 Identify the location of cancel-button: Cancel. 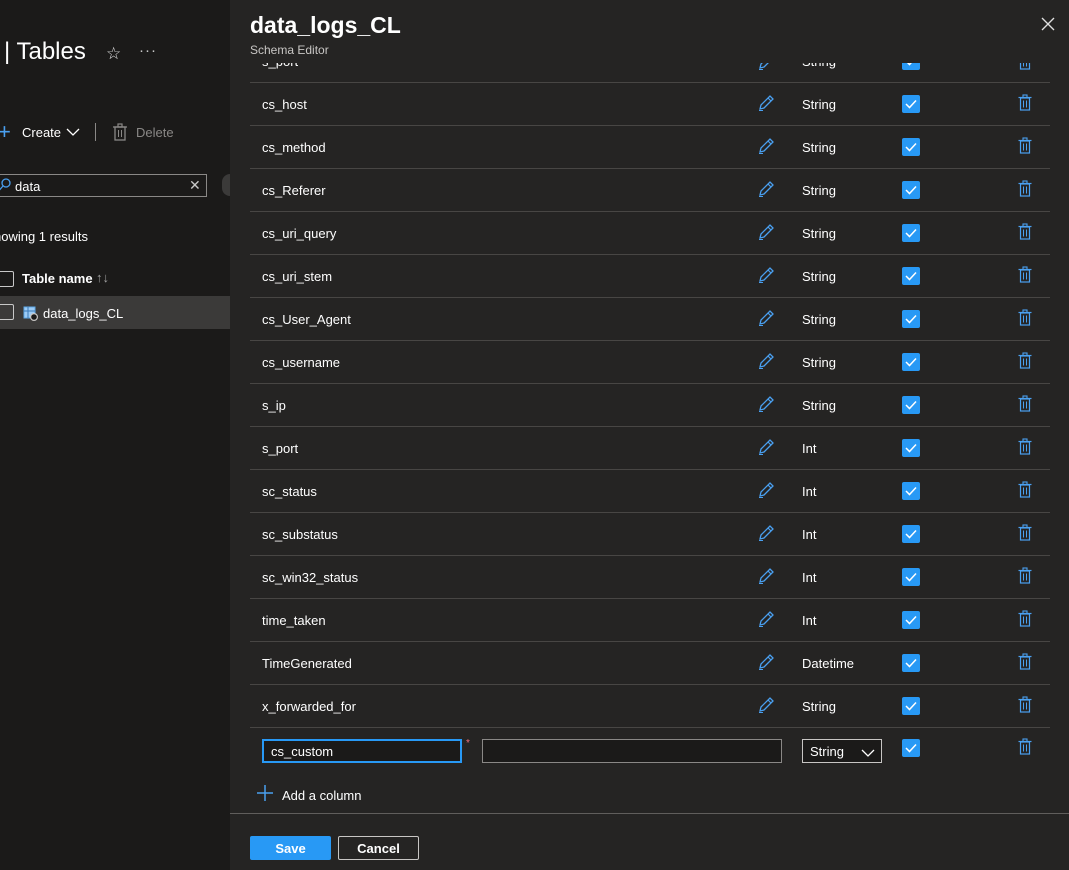
(378, 848).